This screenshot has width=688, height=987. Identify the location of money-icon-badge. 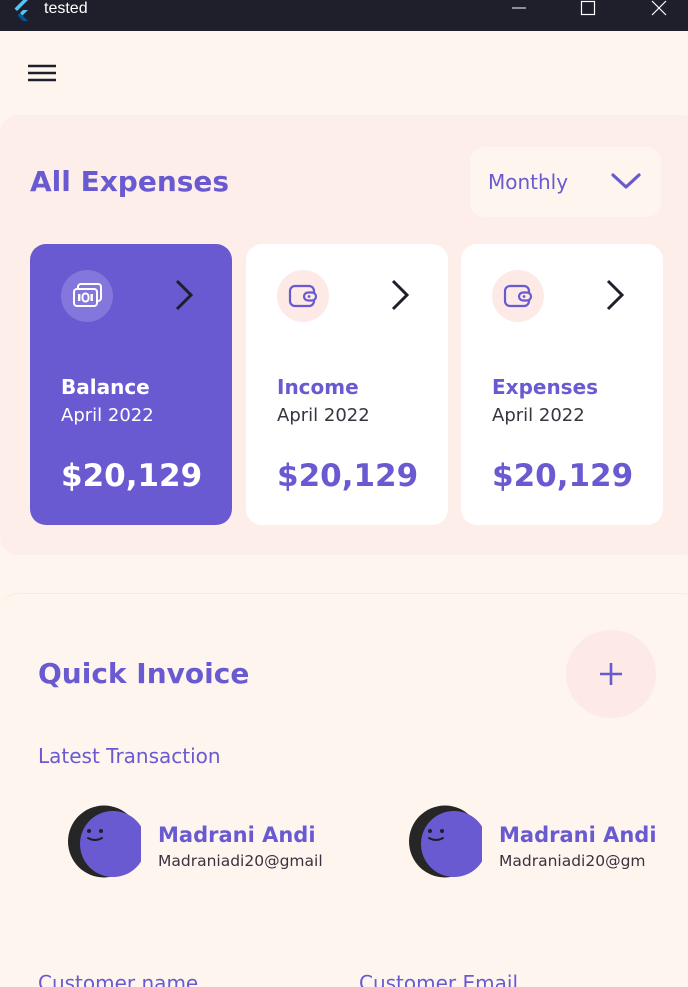
(87, 296).